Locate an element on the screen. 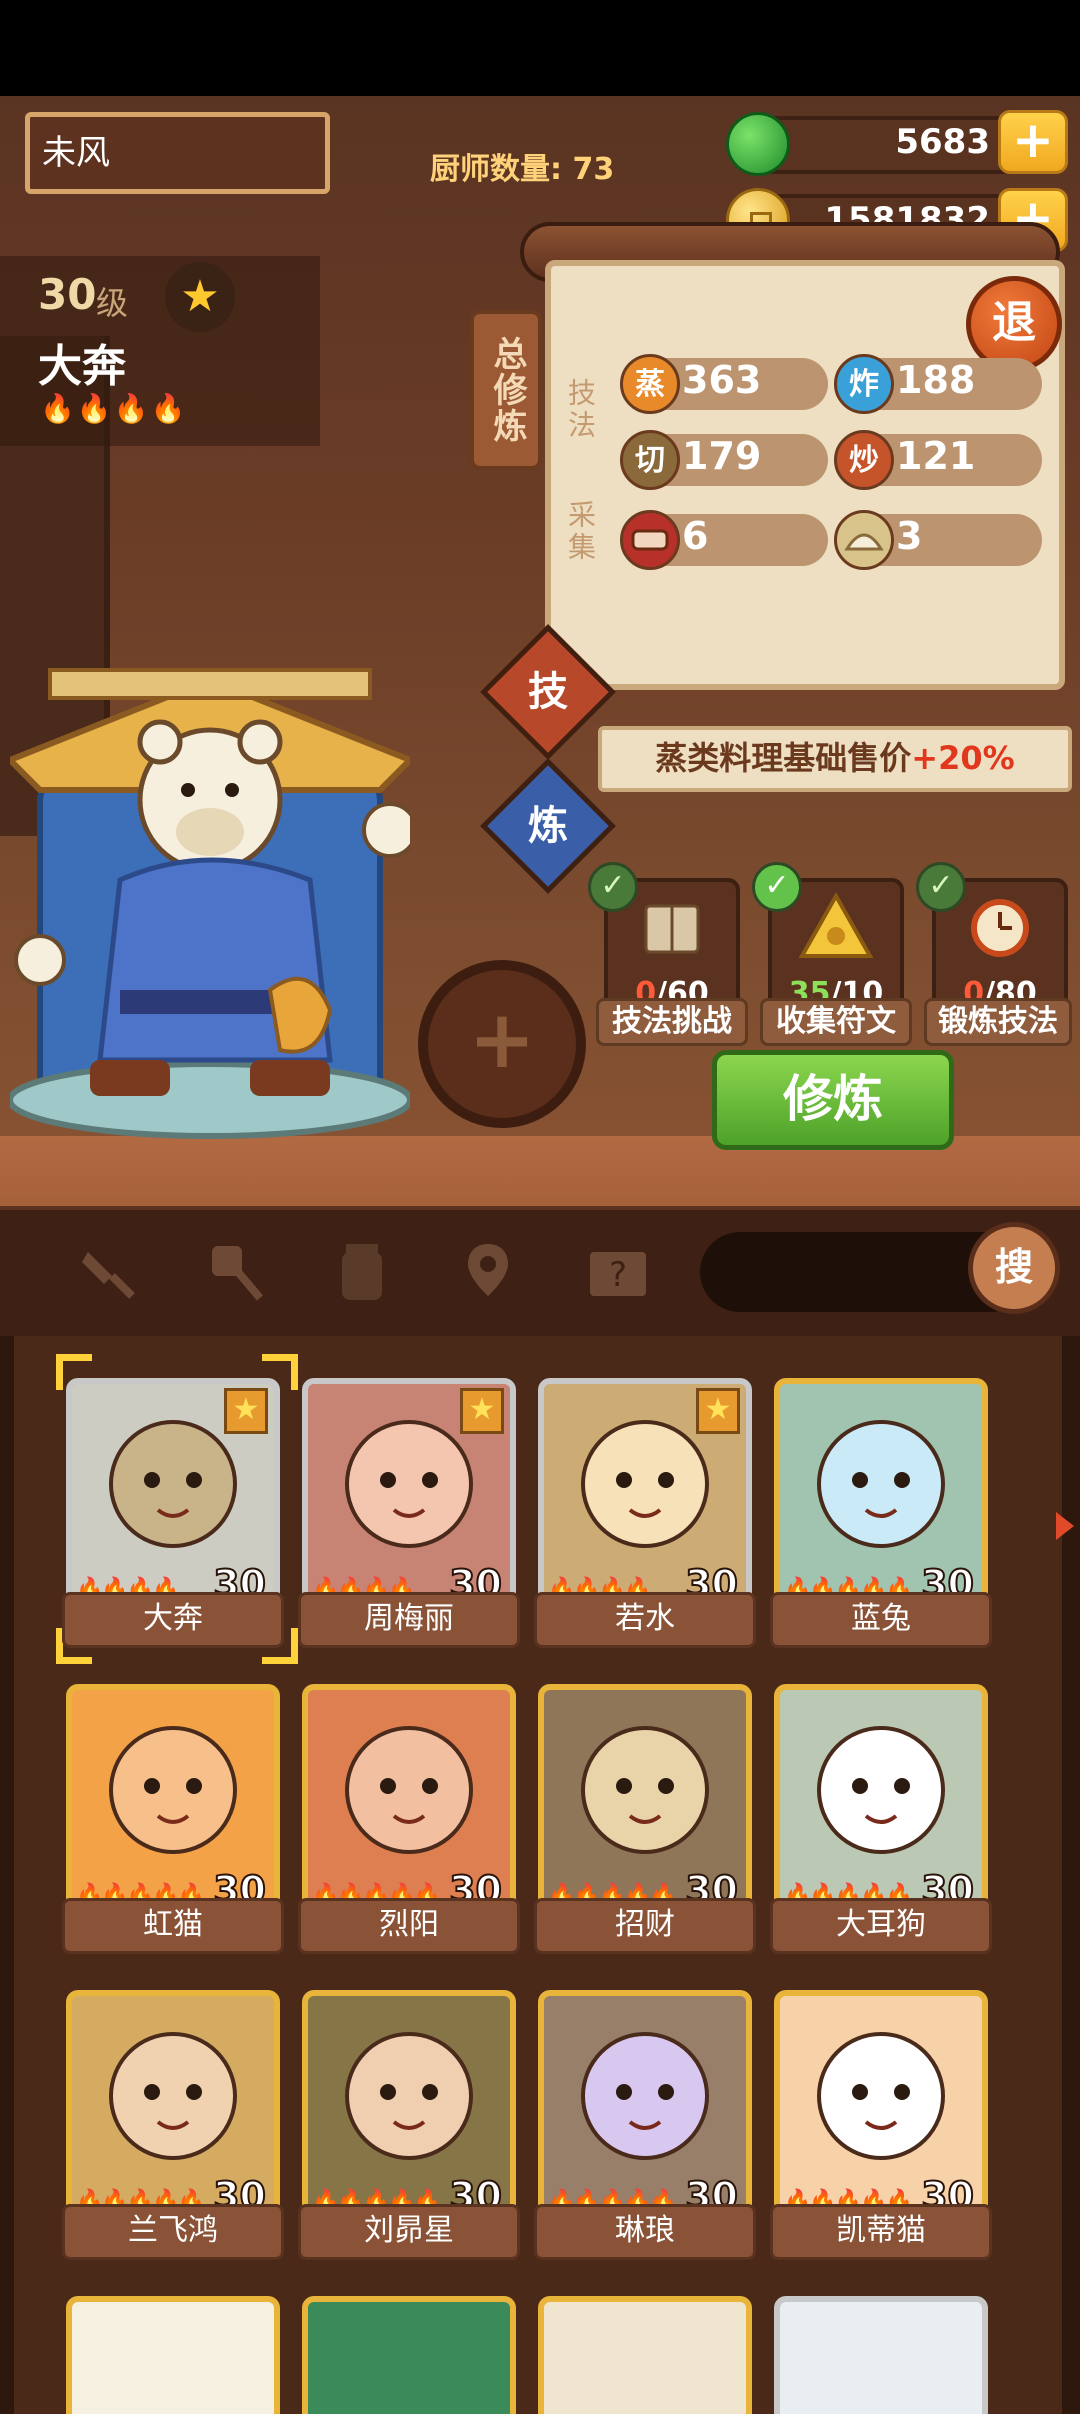  gather-side-label: 采集 is located at coordinates (580, 532).